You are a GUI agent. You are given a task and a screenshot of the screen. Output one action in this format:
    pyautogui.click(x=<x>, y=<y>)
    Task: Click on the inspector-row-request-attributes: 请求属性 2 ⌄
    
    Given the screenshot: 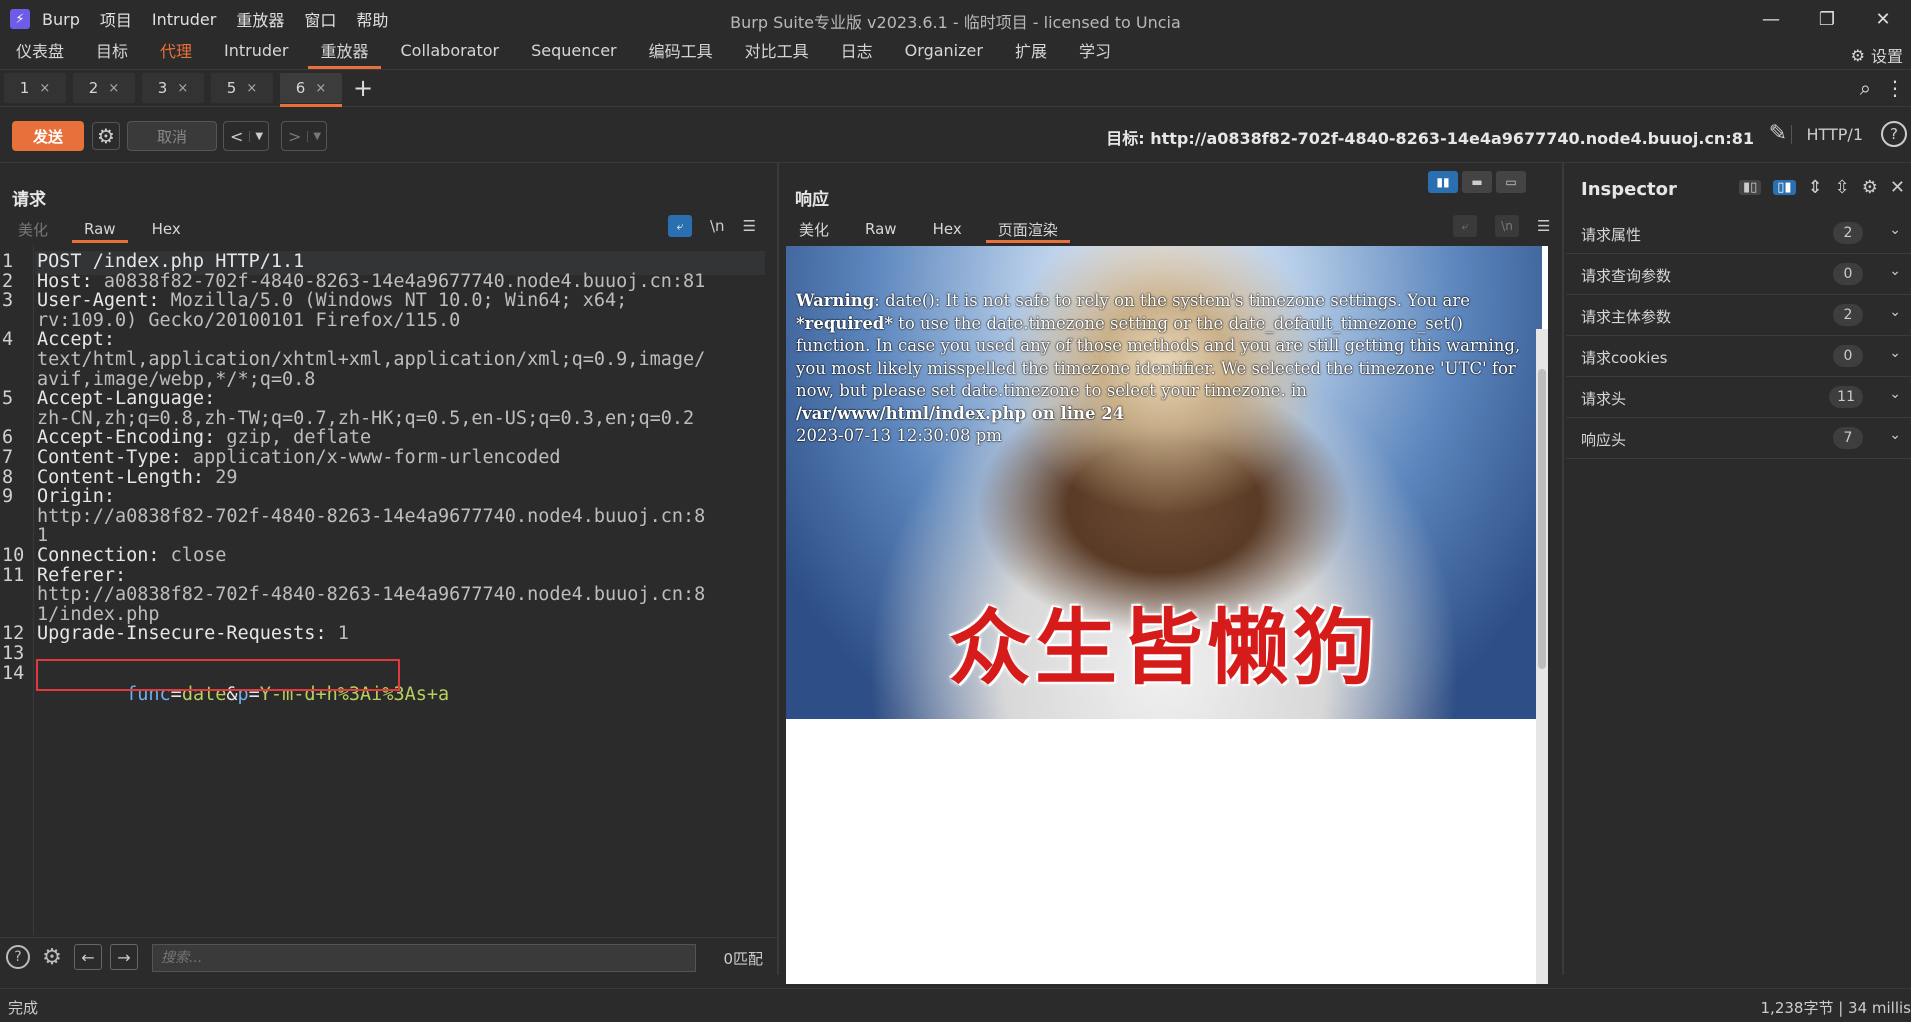 What is the action you would take?
    pyautogui.click(x=1738, y=233)
    